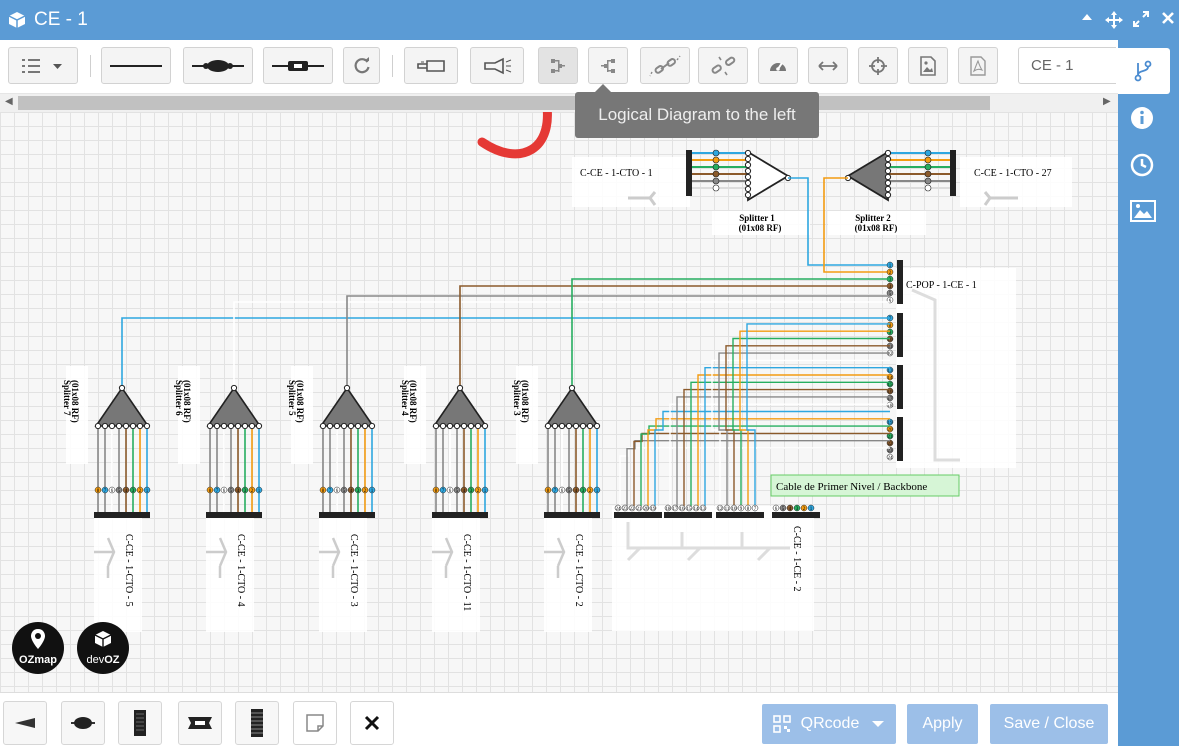  What do you see at coordinates (768, 176) in the screenshot?
I see `splitter-1-shape` at bounding box center [768, 176].